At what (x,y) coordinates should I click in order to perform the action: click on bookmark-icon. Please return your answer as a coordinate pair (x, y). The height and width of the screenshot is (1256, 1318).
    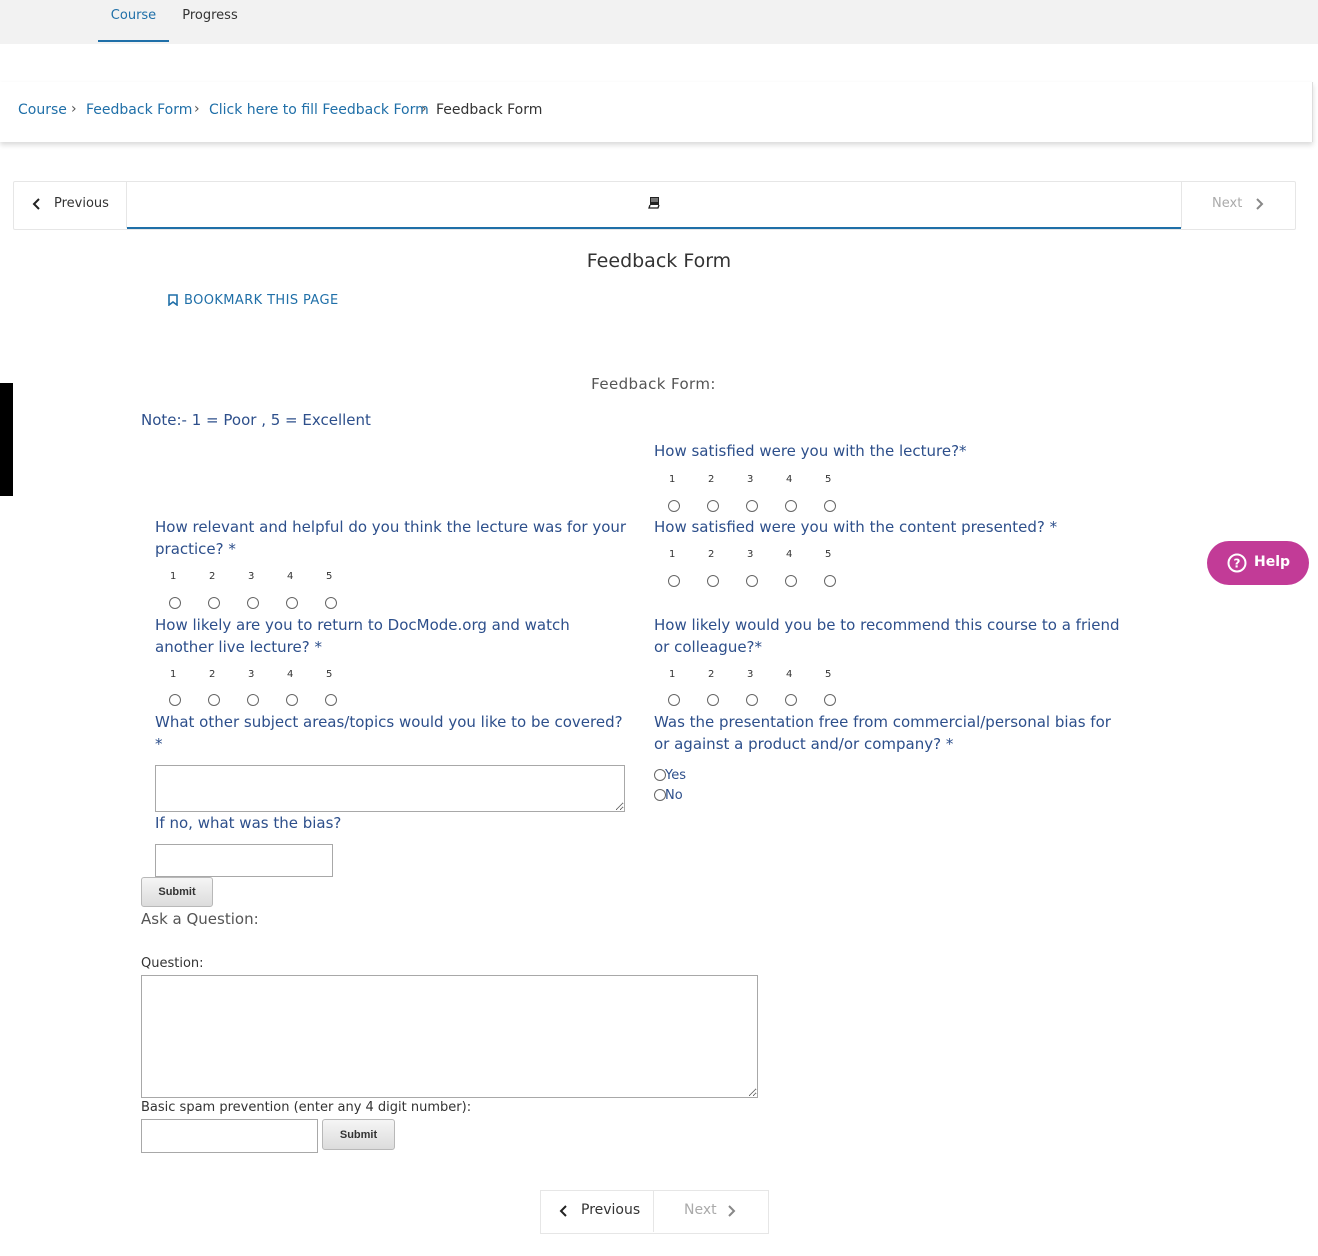
    Looking at the image, I should click on (173, 300).